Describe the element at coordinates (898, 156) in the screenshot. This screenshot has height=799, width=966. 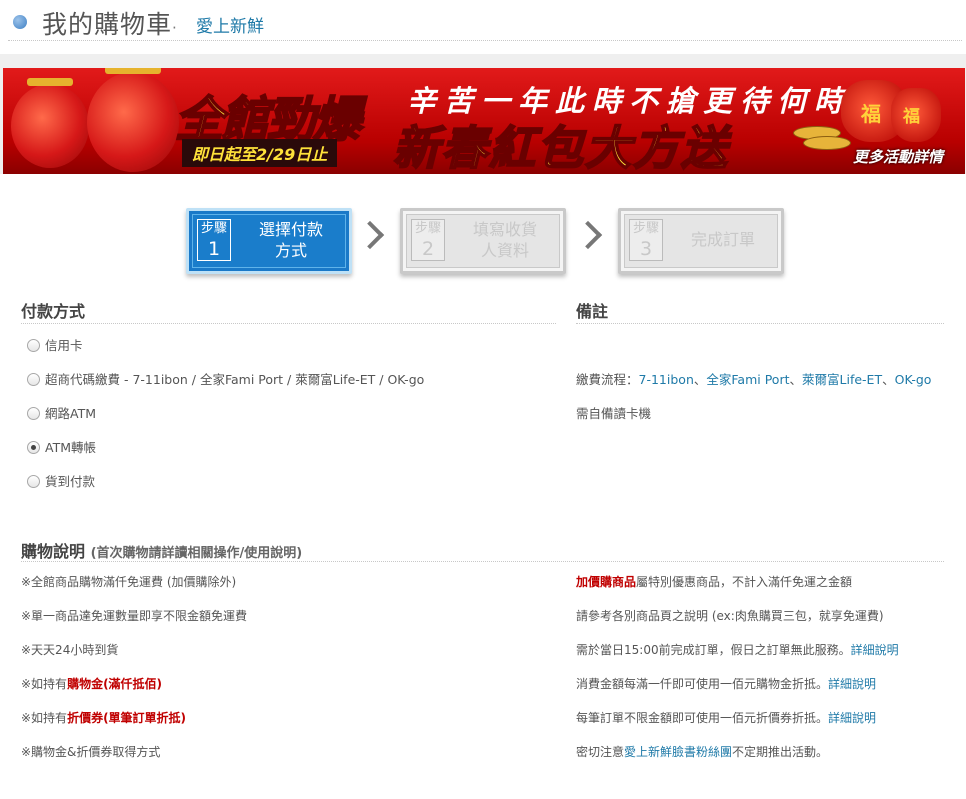
I see `more-events-link: 更多活動詳情` at that location.